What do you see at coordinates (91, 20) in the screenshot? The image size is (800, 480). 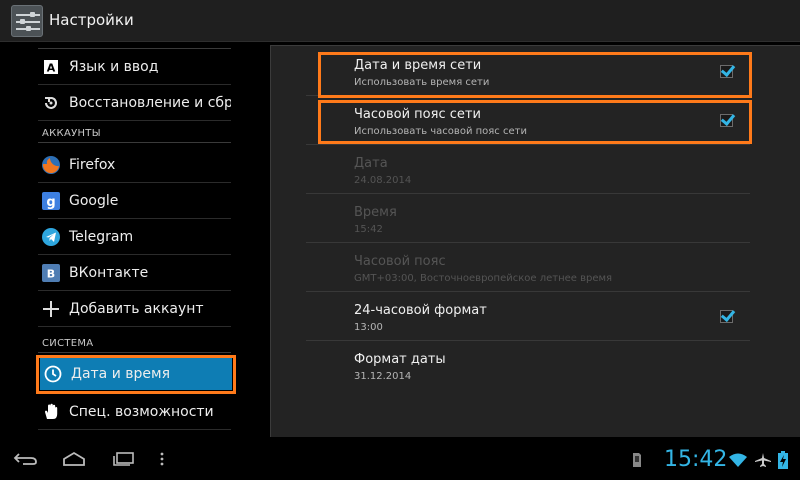 I see `app-title: Настройки` at bounding box center [91, 20].